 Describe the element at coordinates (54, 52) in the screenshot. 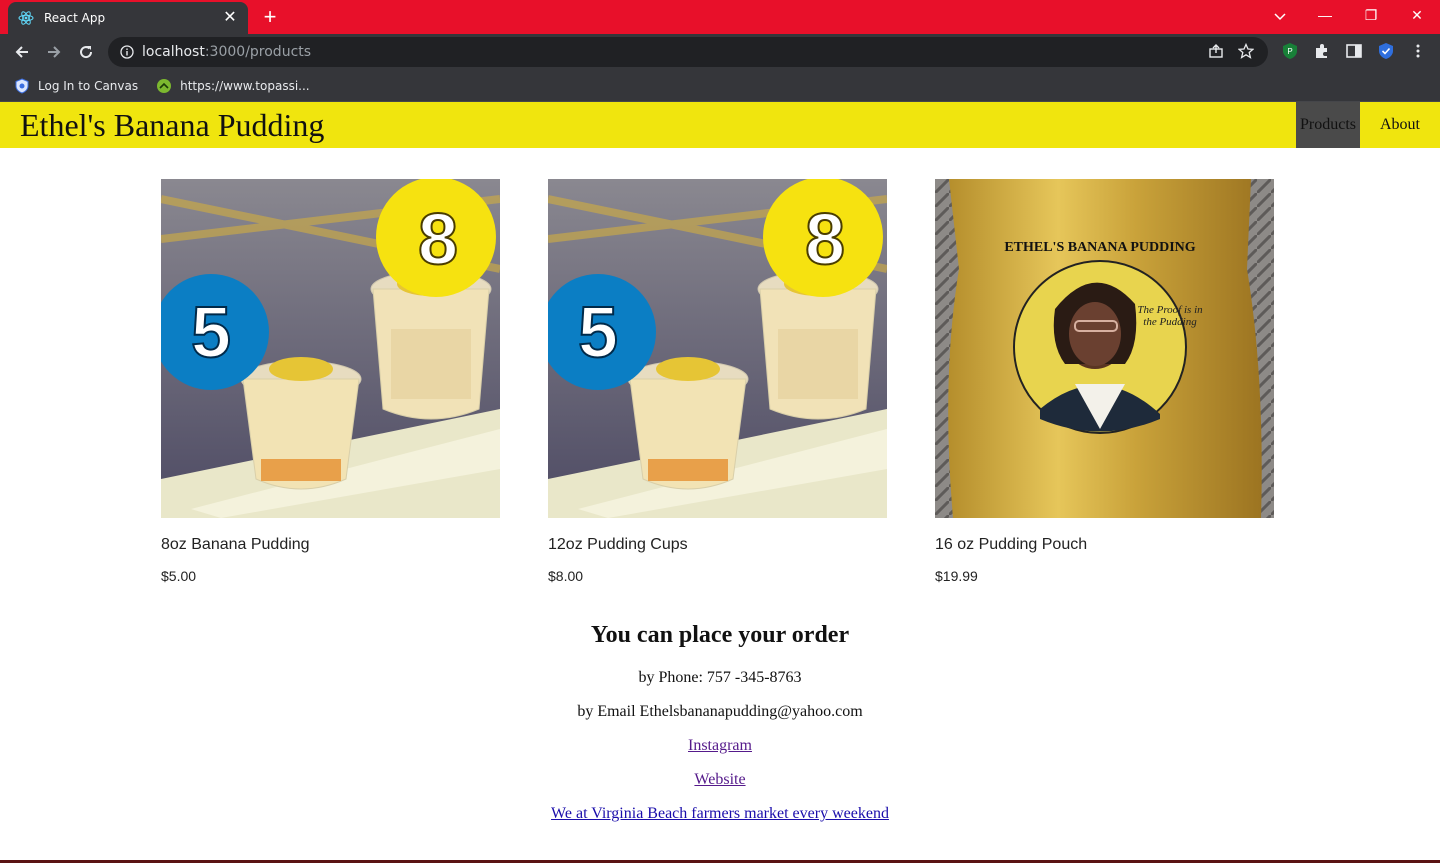

I see `forward-icon` at that location.